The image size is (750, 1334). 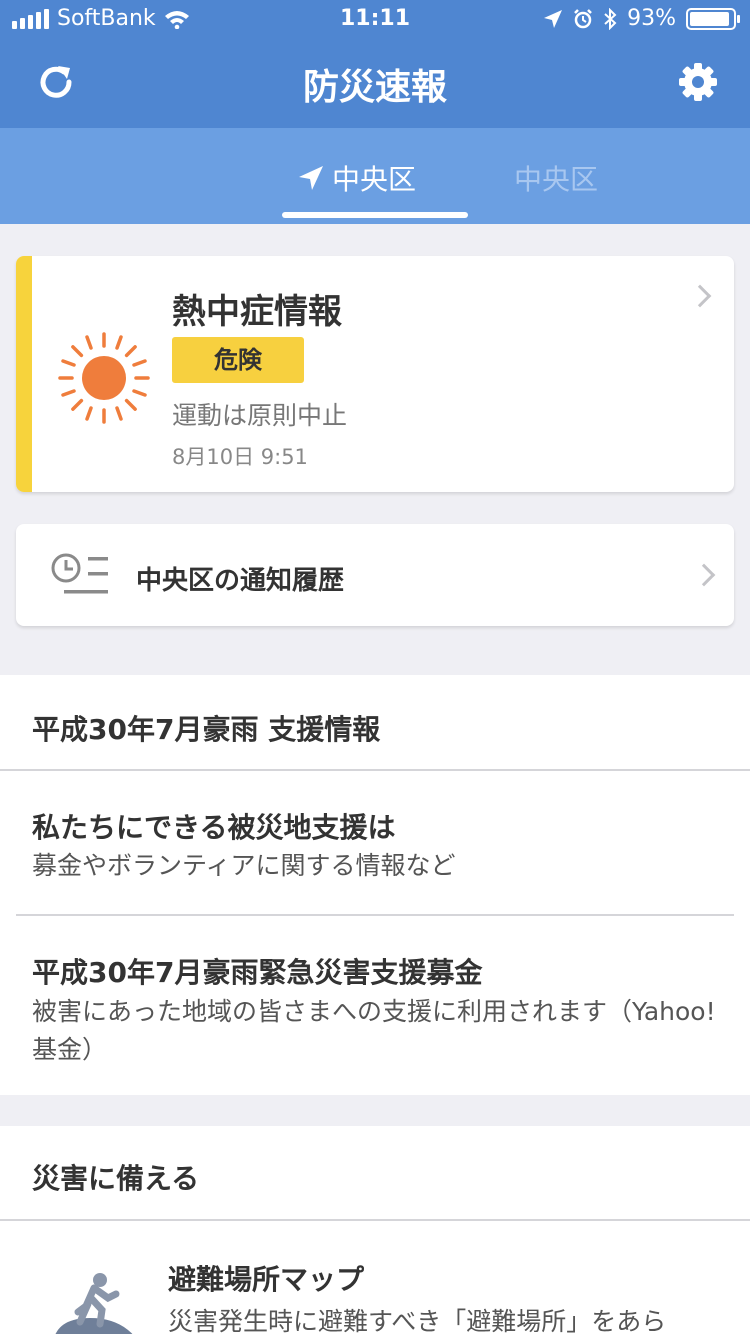 I want to click on battery-icon, so click(x=713, y=18).